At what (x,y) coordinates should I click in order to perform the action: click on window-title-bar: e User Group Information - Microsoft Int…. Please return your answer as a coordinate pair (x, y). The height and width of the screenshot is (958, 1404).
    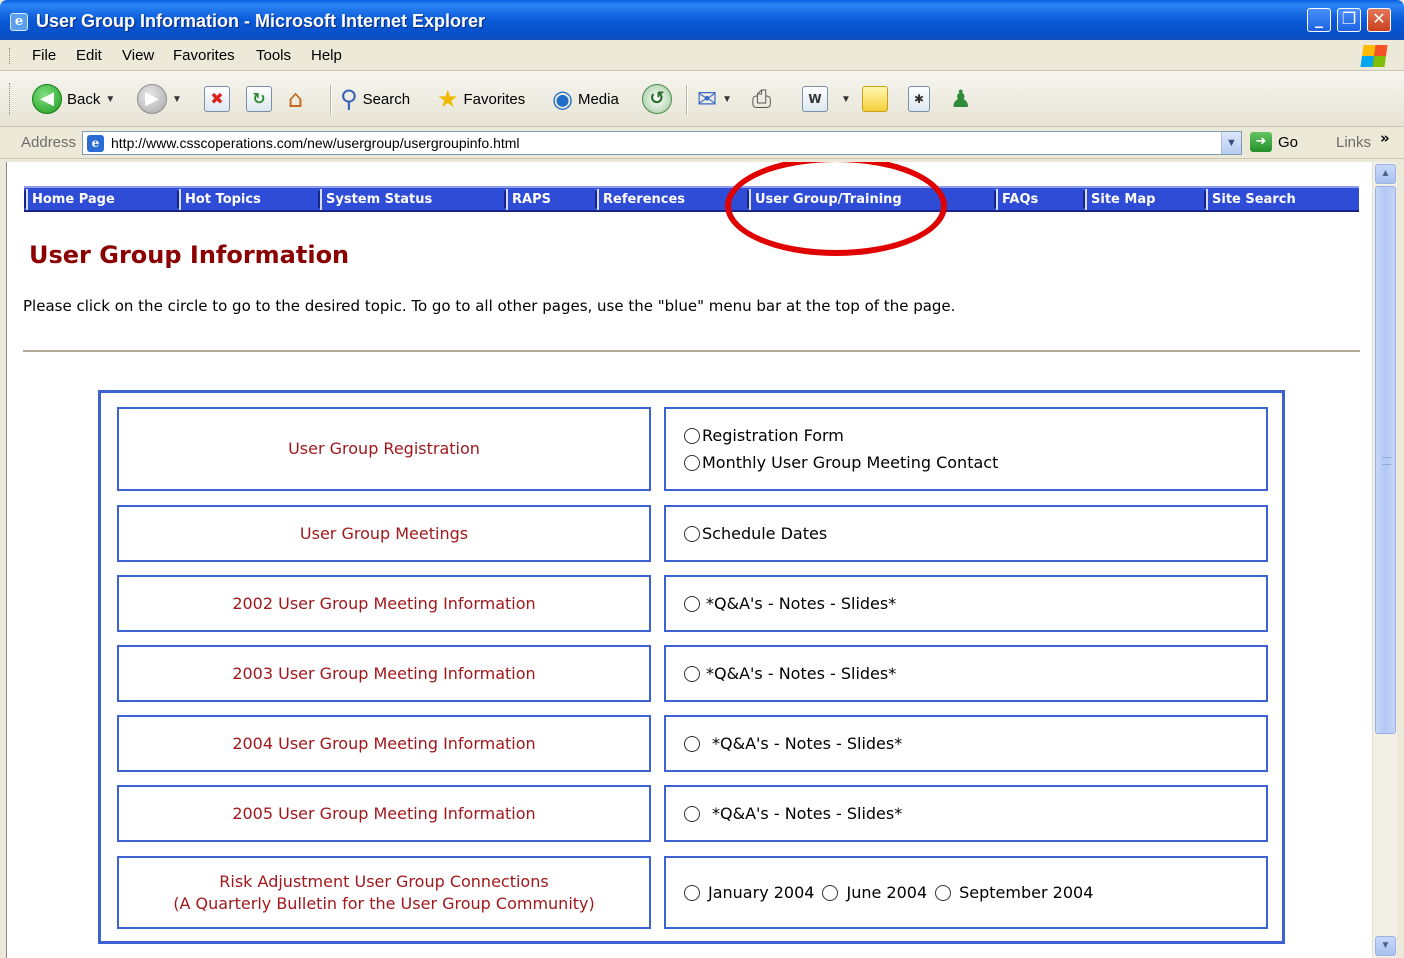
    Looking at the image, I should click on (702, 20).